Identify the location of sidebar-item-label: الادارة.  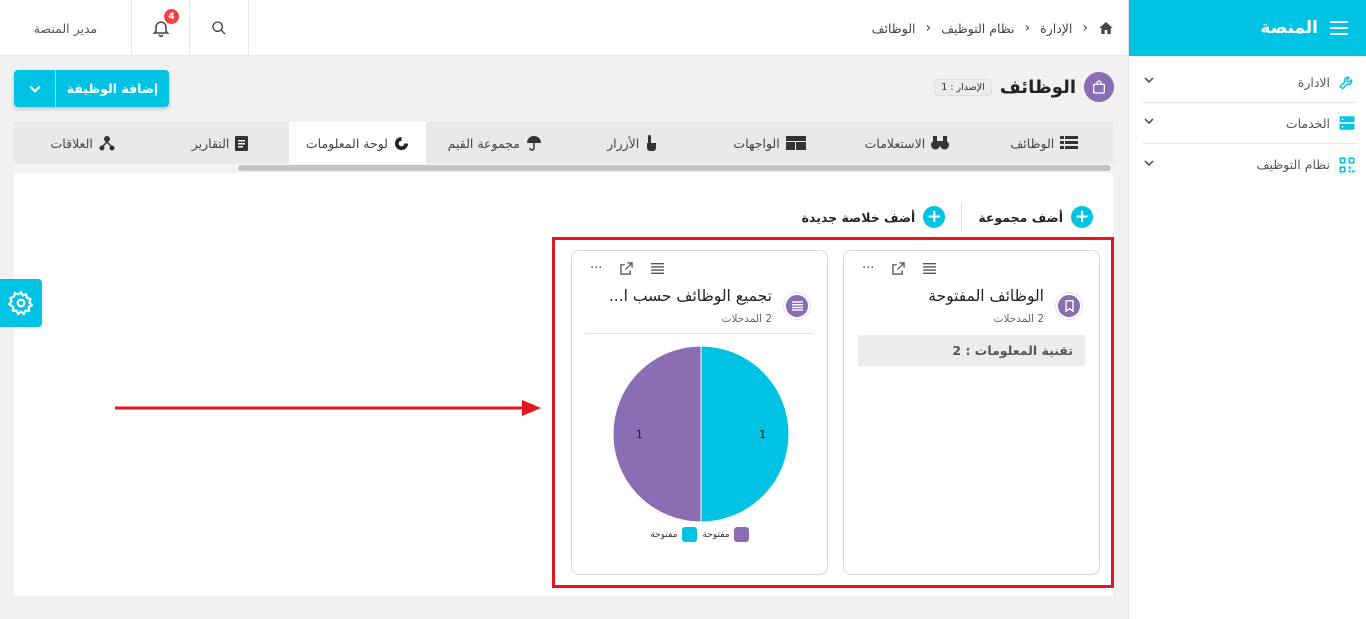
(1313, 82).